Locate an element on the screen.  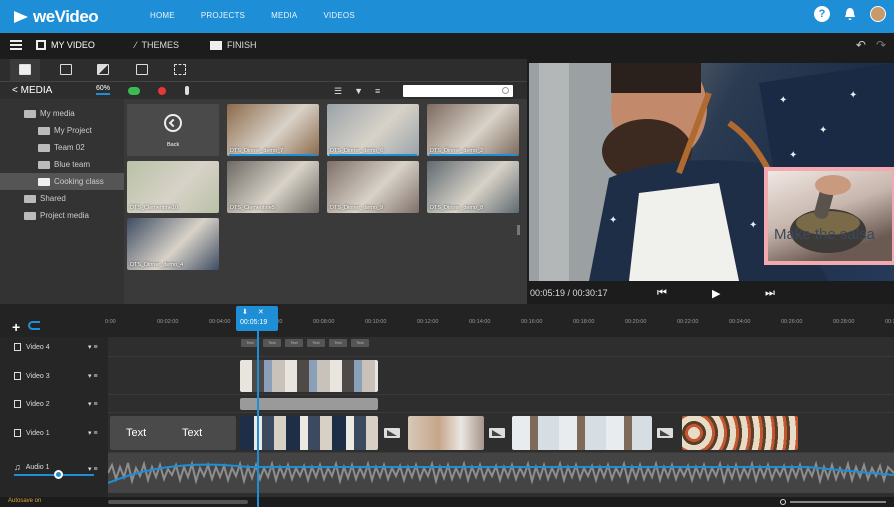
folder-item: Team 02 is located at coordinates (62, 147).